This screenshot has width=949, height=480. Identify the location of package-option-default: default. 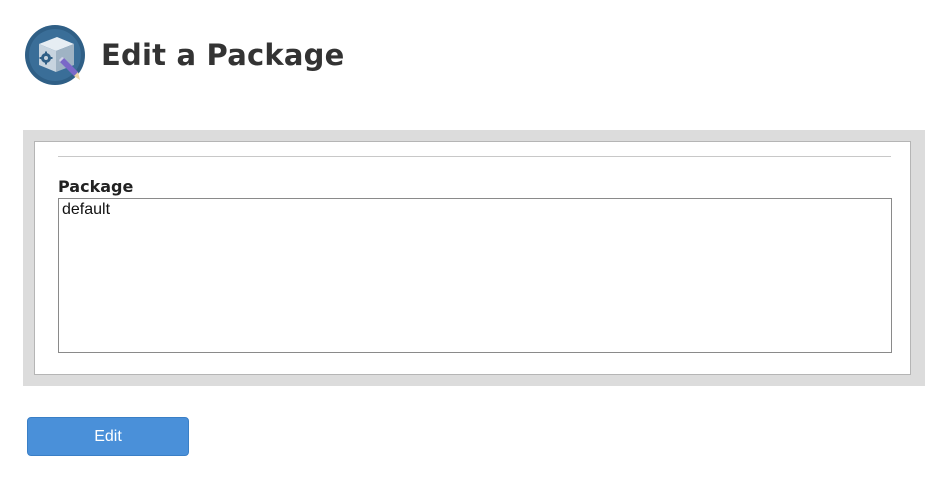
(475, 209).